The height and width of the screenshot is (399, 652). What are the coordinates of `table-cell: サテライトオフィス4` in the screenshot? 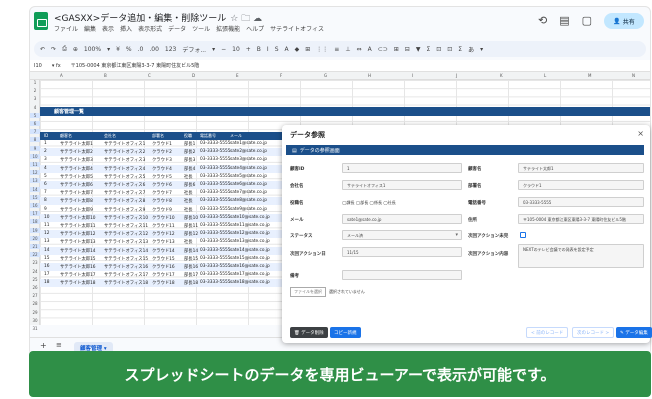 It's located at (124, 169).